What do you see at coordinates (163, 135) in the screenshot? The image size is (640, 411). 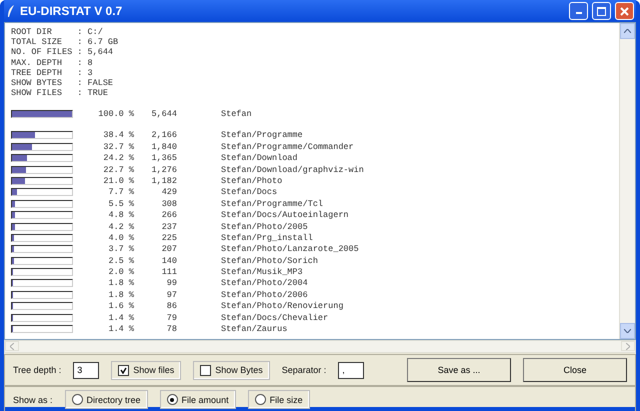 I see `file-count: 2,166` at bounding box center [163, 135].